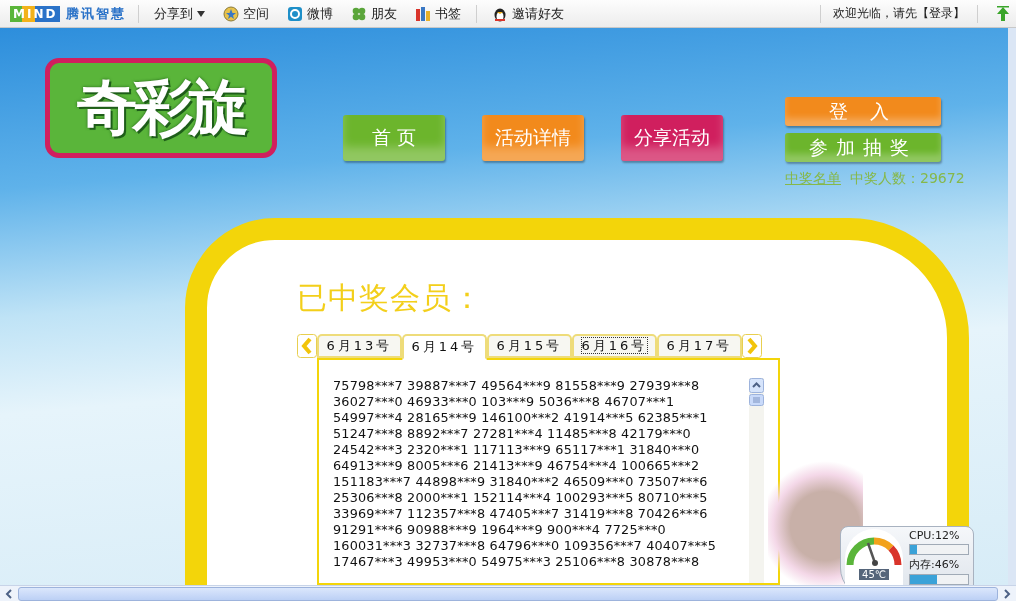 Image resolution: width=1016 pixels, height=605 pixels. What do you see at coordinates (935, 564) in the screenshot?
I see `meter-label: 内存:46%` at bounding box center [935, 564].